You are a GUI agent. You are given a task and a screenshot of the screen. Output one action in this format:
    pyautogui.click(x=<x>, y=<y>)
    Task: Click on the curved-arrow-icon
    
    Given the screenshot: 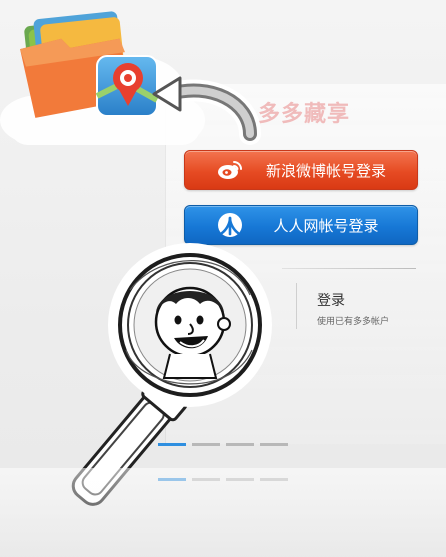 What is the action you would take?
    pyautogui.click(x=206, y=110)
    